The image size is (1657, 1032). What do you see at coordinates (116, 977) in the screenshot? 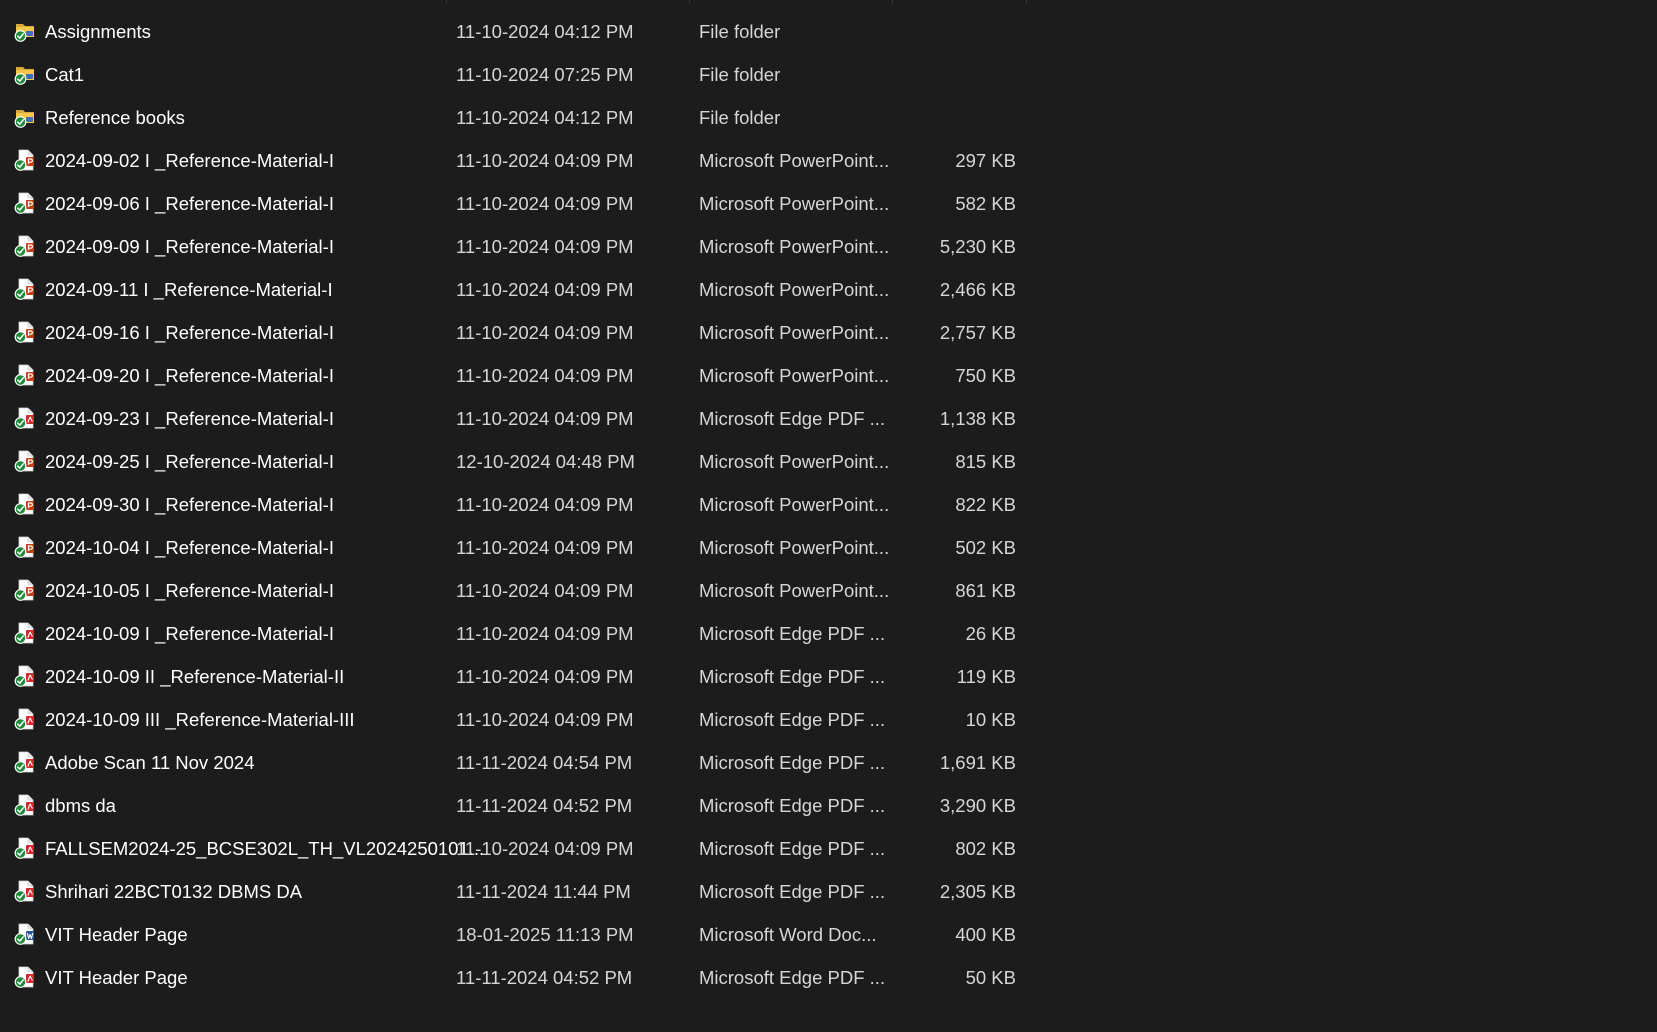
I see `file-name: VIT Header Page` at bounding box center [116, 977].